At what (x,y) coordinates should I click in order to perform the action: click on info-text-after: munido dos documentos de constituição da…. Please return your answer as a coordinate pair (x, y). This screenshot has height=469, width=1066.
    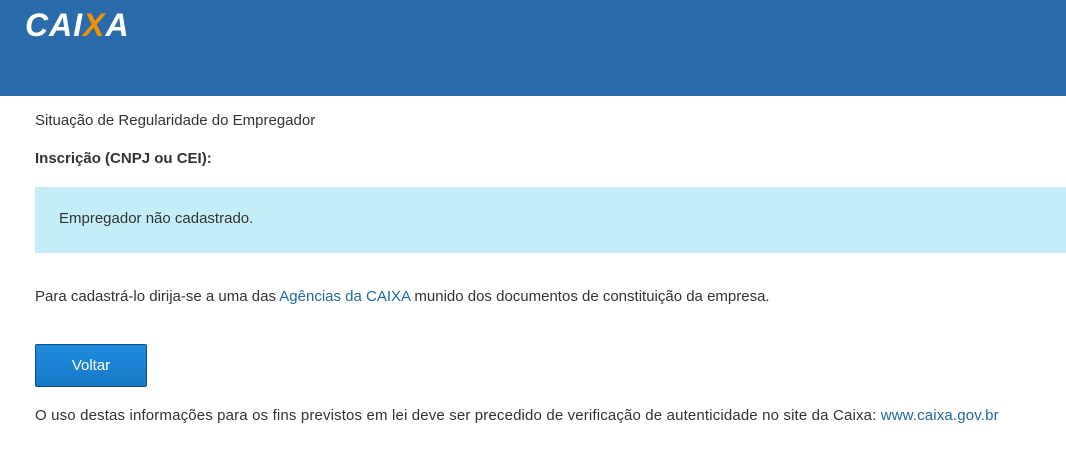
    Looking at the image, I should click on (590, 296).